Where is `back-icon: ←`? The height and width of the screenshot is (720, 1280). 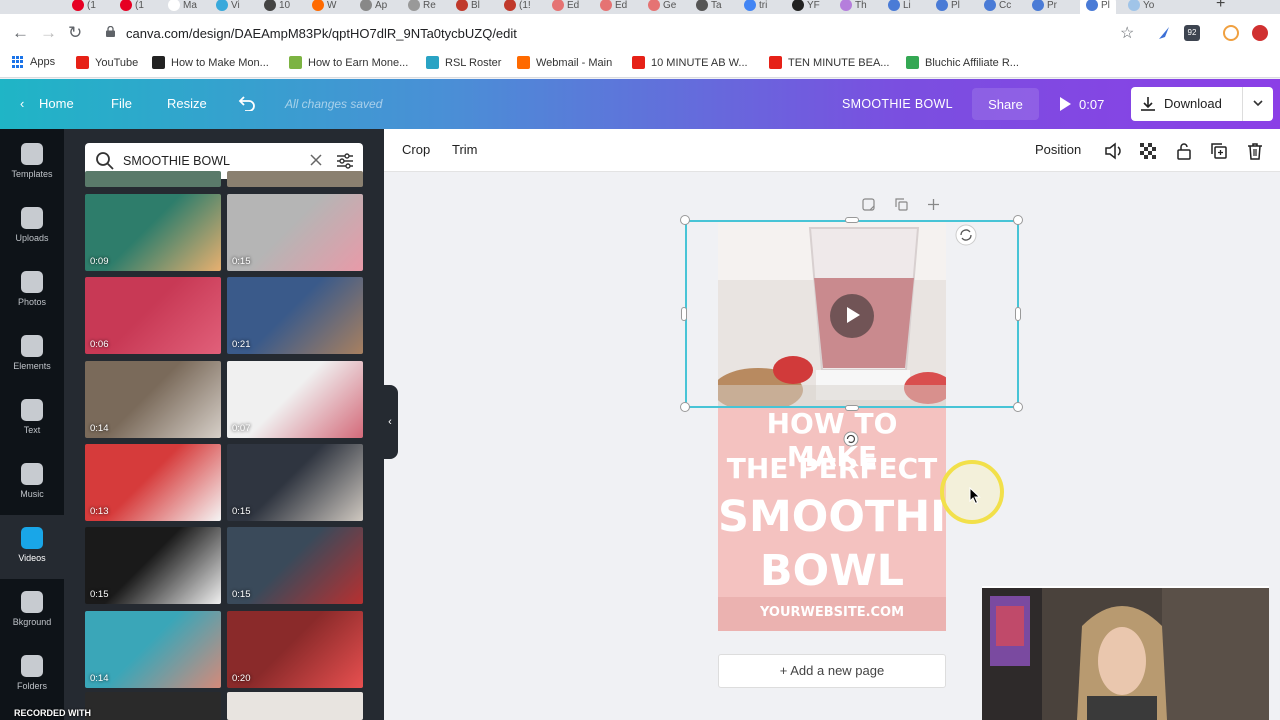 back-icon: ← is located at coordinates (20, 33).